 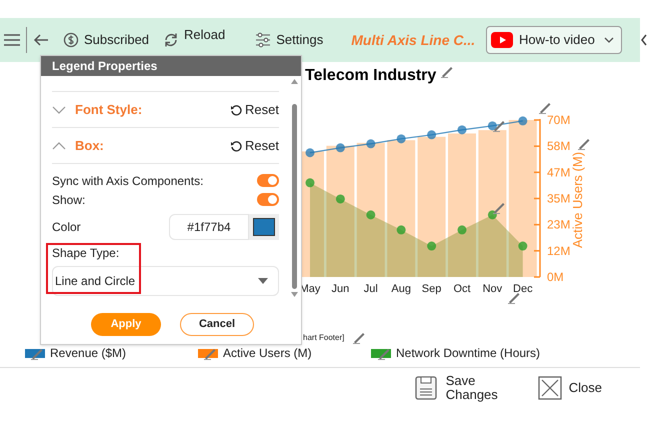 I want to click on scroll-up-icon, so click(x=294, y=81).